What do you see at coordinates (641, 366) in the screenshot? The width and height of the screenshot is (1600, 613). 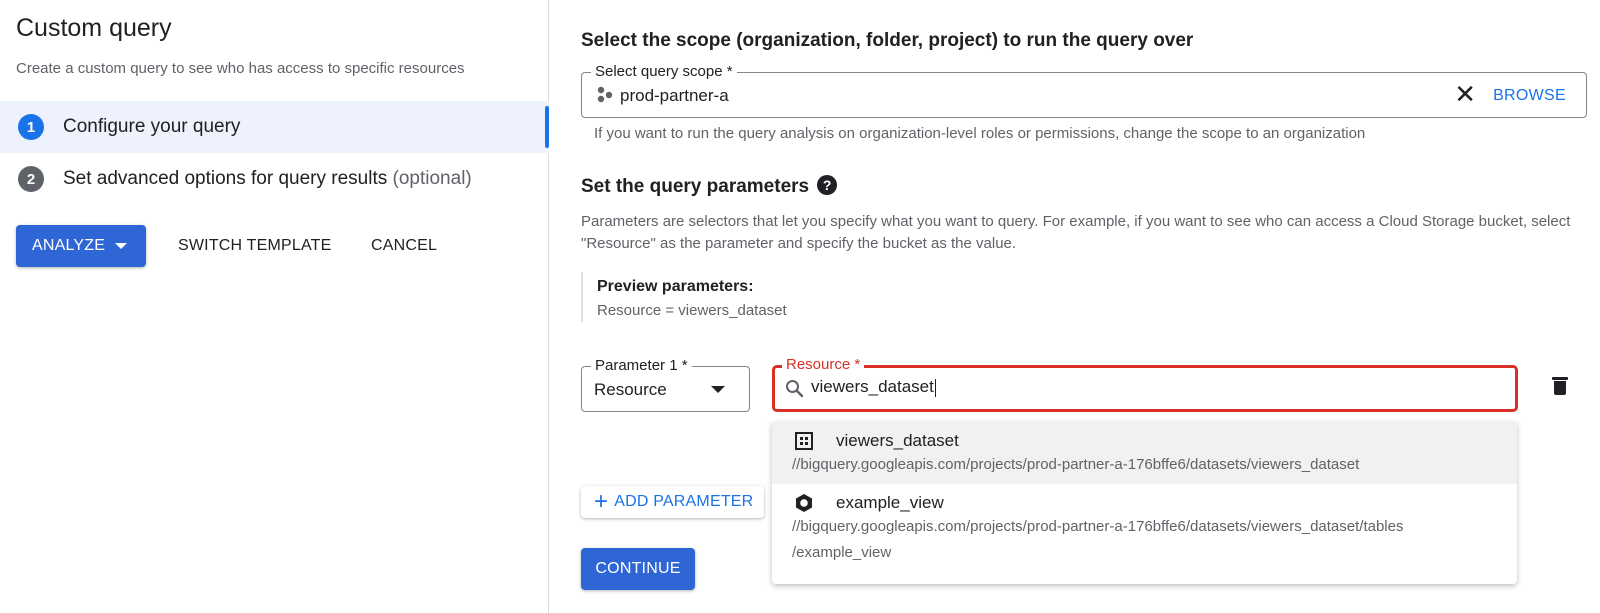 I see `parameter-1-label: Parameter 1 *` at bounding box center [641, 366].